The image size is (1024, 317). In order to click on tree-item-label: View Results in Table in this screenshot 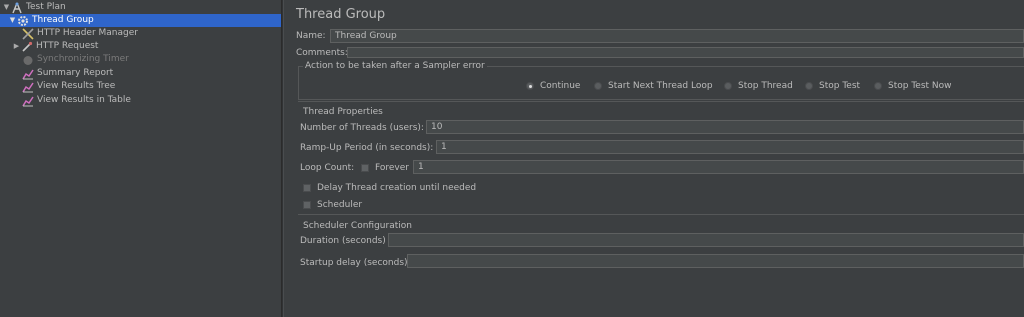, I will do `click(84, 100)`.